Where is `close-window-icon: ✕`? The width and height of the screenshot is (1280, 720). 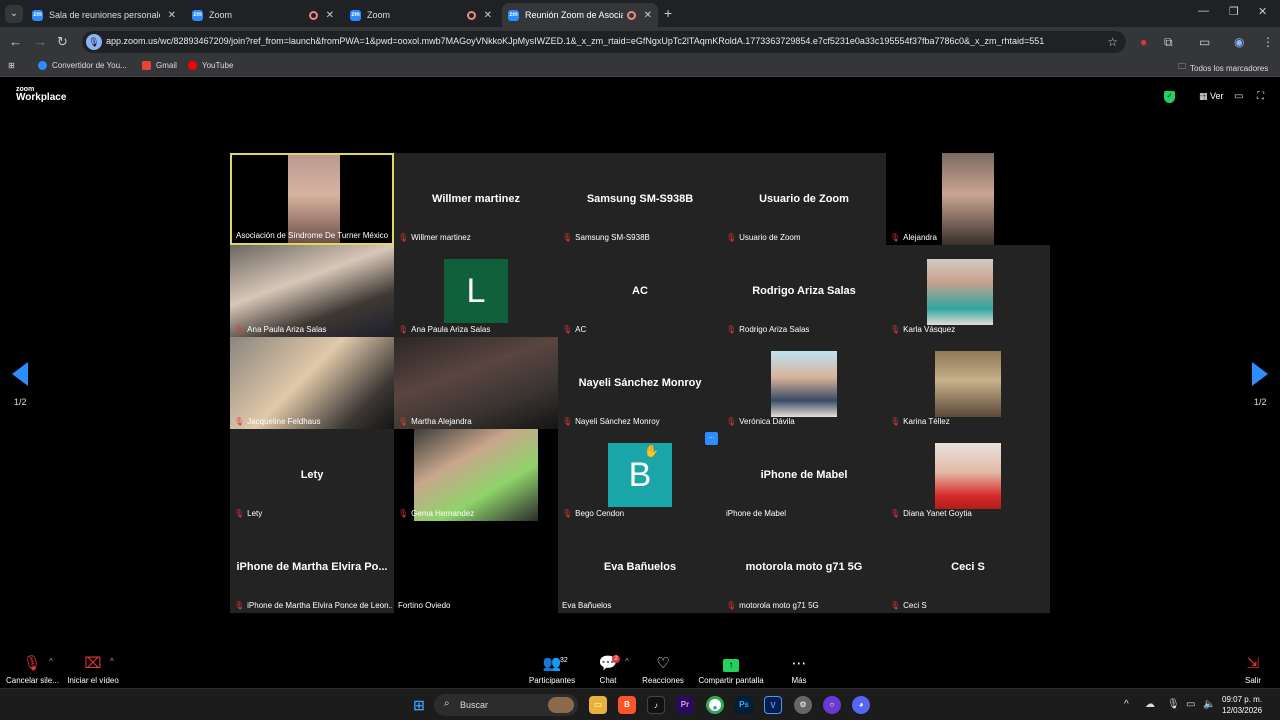
close-window-icon: ✕ is located at coordinates (1262, 11).